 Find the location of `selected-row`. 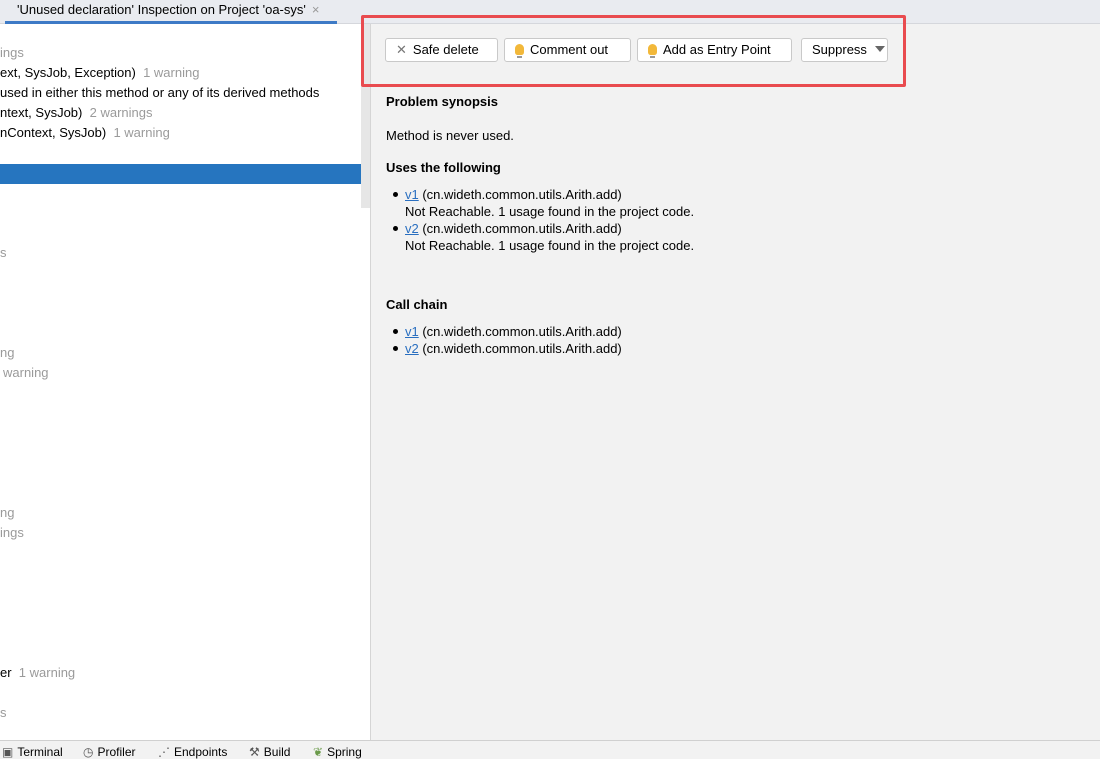

selected-row is located at coordinates (180, 174).